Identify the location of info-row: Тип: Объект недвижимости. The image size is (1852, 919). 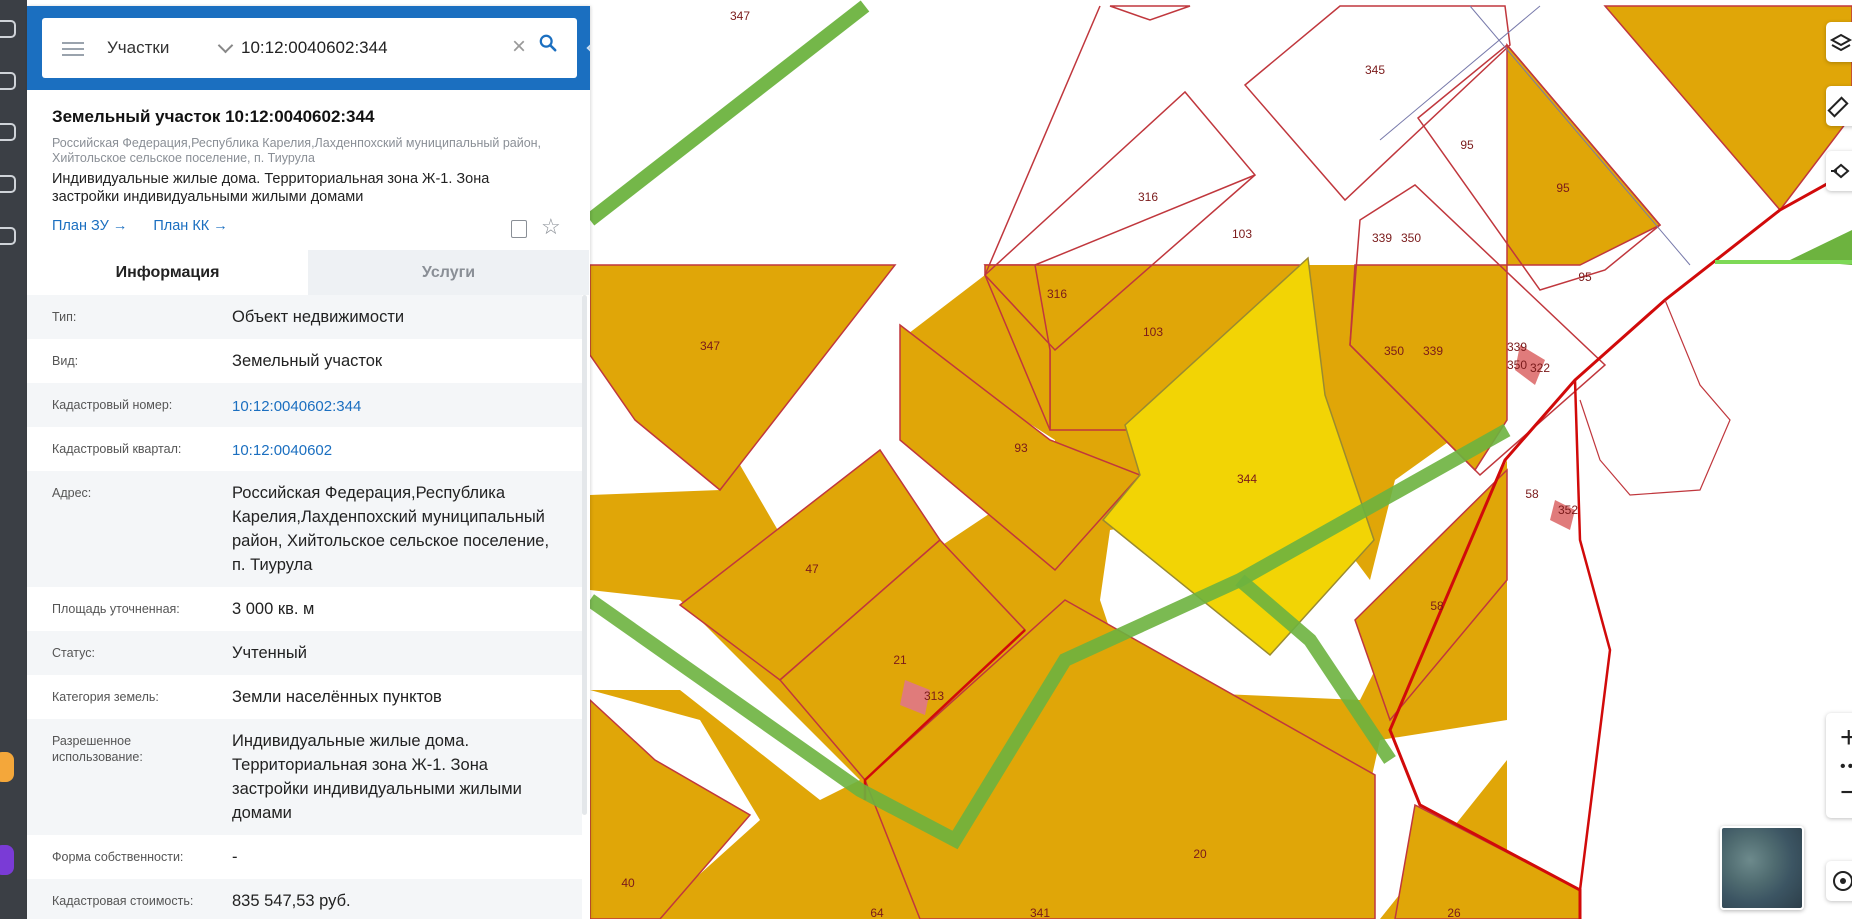
(304, 317).